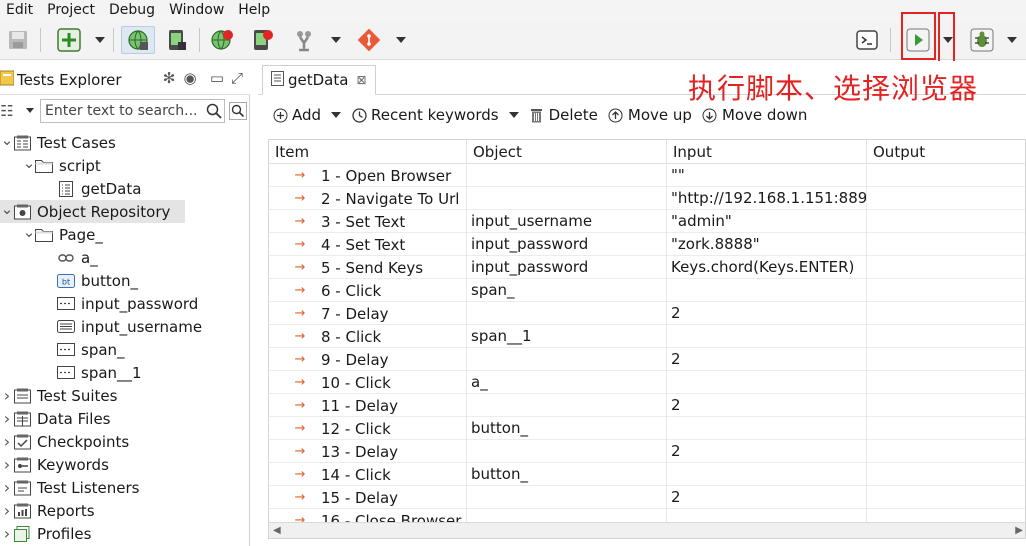  I want to click on recent-keywords-dropdown-button, so click(513, 115).